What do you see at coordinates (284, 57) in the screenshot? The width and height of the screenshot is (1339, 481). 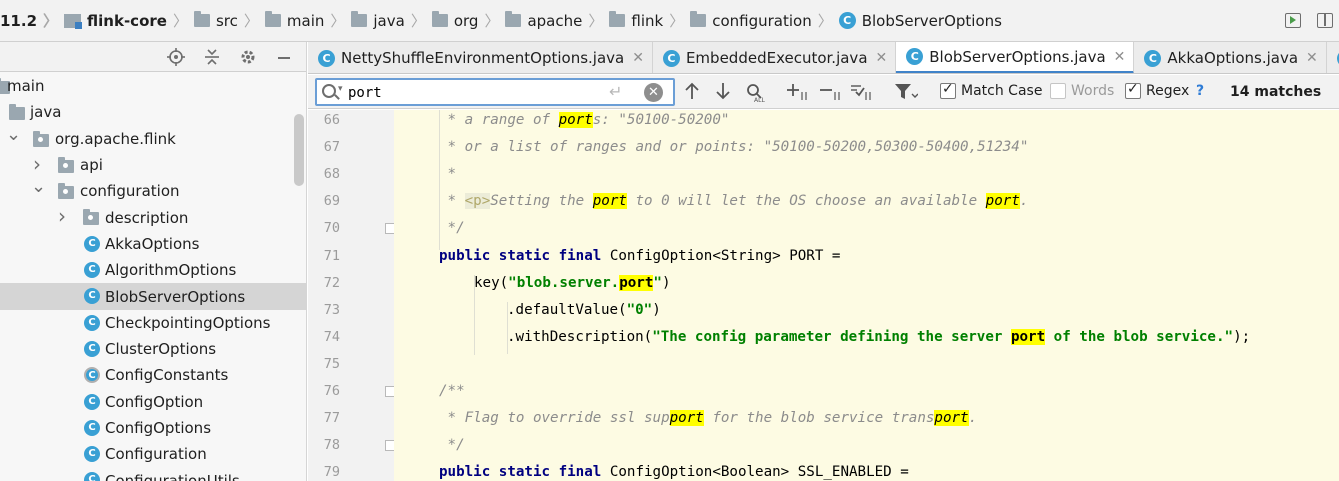 I see `hide-icon` at bounding box center [284, 57].